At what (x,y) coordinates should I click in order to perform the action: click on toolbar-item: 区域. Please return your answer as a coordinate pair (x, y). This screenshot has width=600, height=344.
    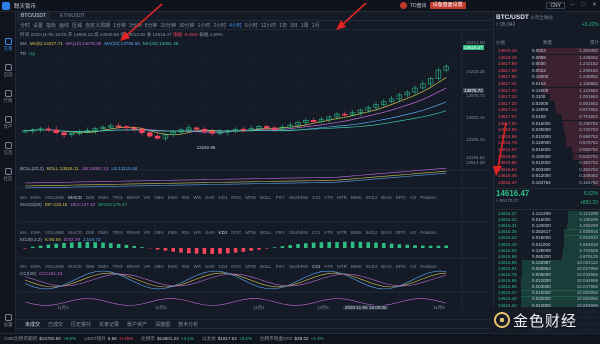
    Looking at the image, I should click on (77, 25).